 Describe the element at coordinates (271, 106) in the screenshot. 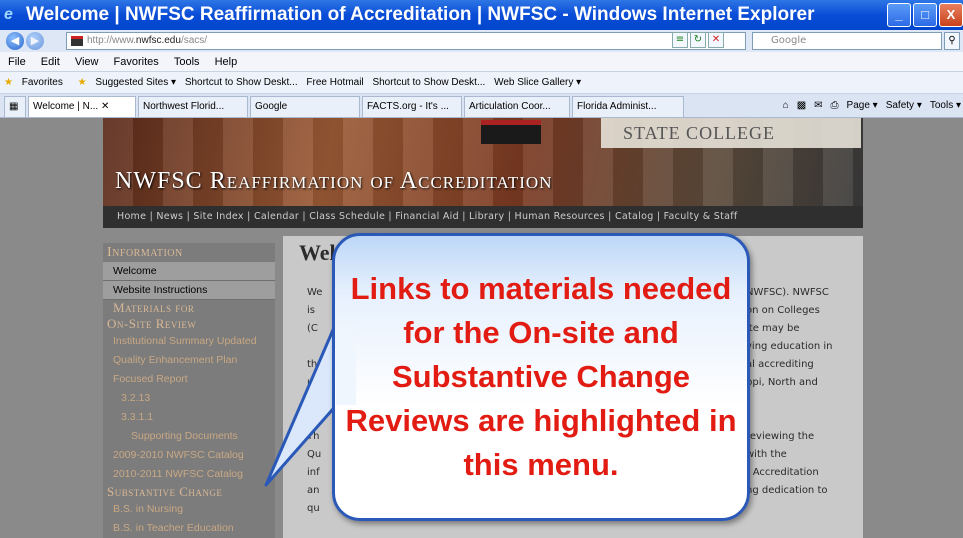

I see `tab-google-label: Google` at that location.